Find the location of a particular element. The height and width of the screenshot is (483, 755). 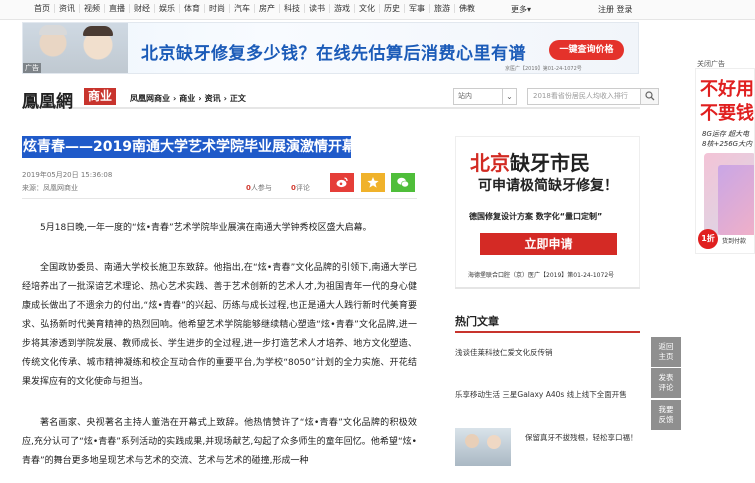

star-icon is located at coordinates (373, 182).